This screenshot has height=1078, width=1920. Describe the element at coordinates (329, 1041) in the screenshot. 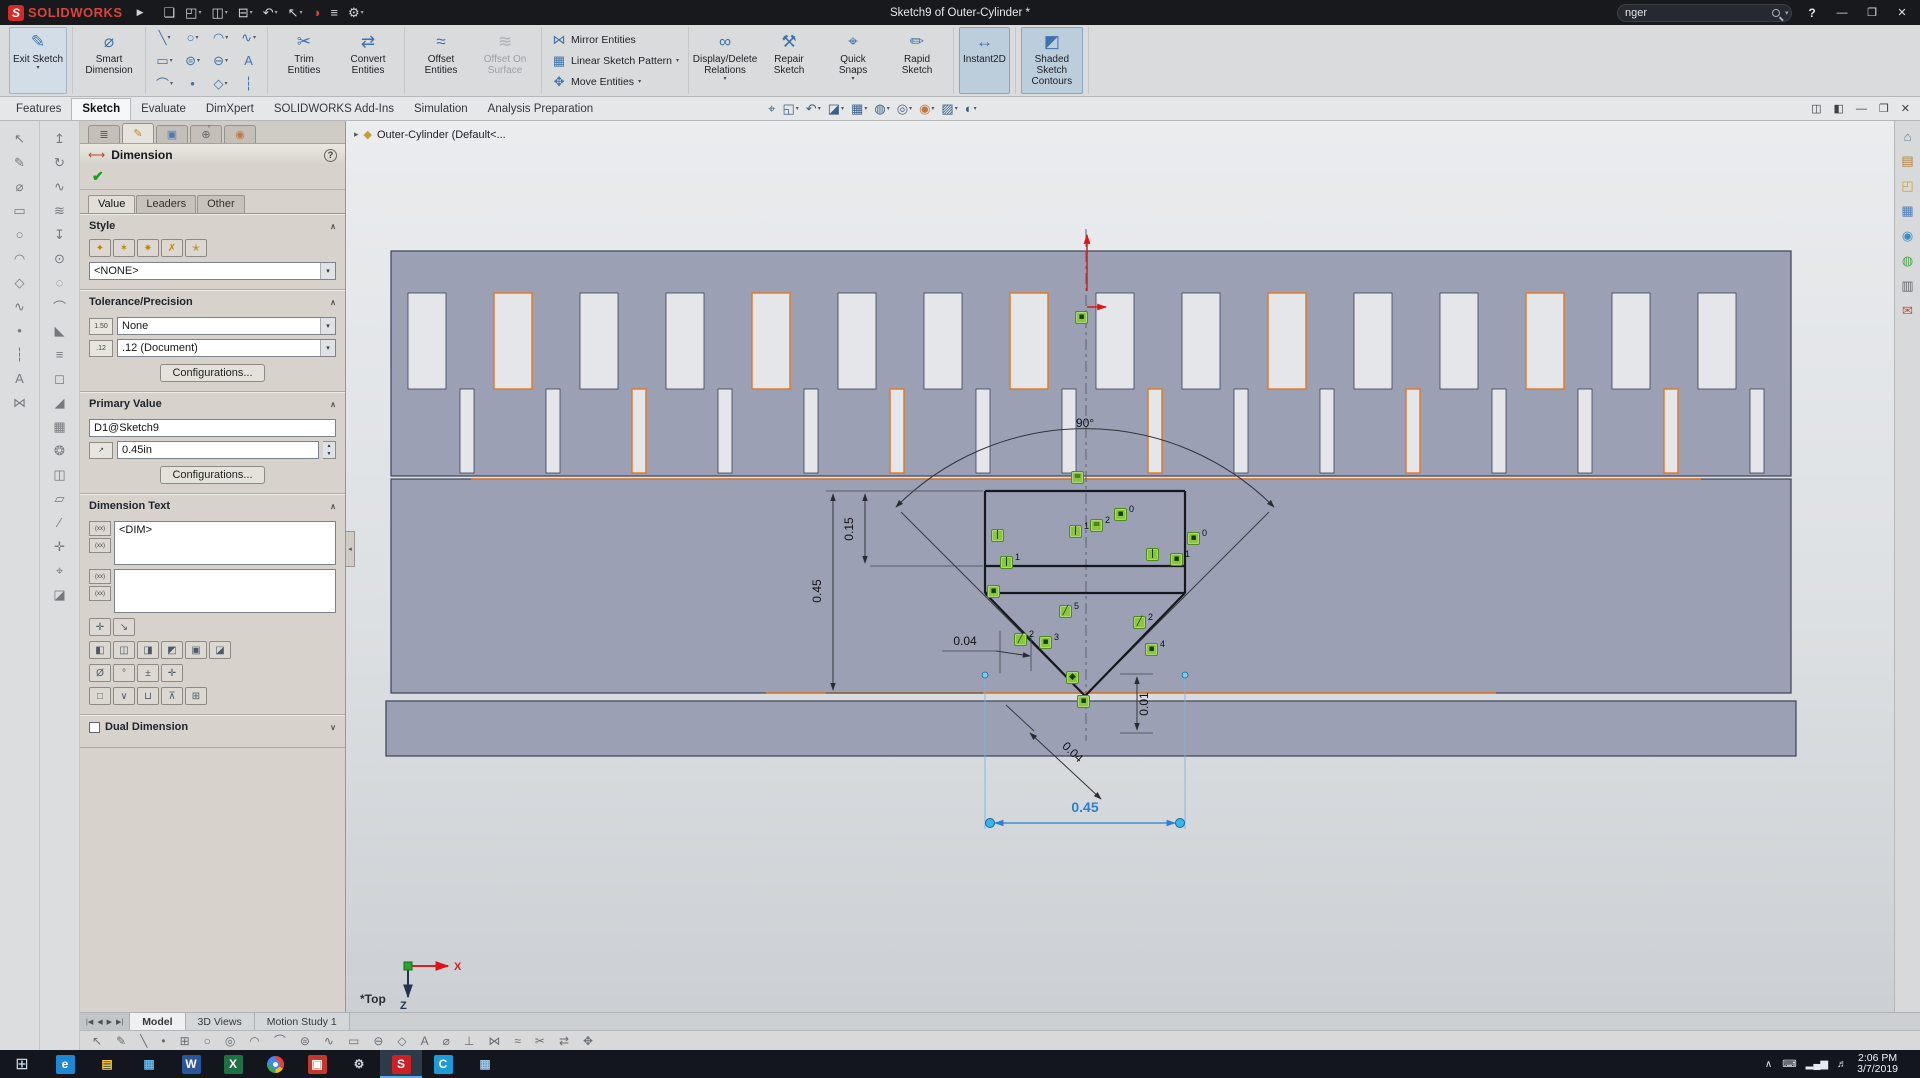

I see `spline-tool-icon: ∿` at that location.